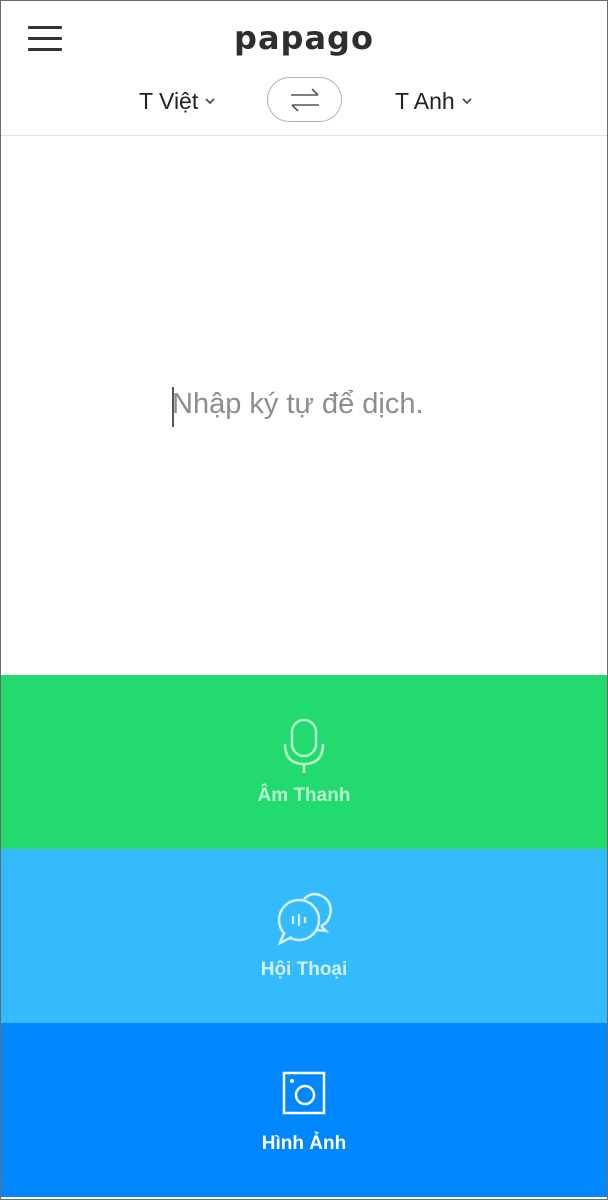 This screenshot has height=1200, width=608. I want to click on conversation-translate-button: Hội Thoại, so click(304, 936).